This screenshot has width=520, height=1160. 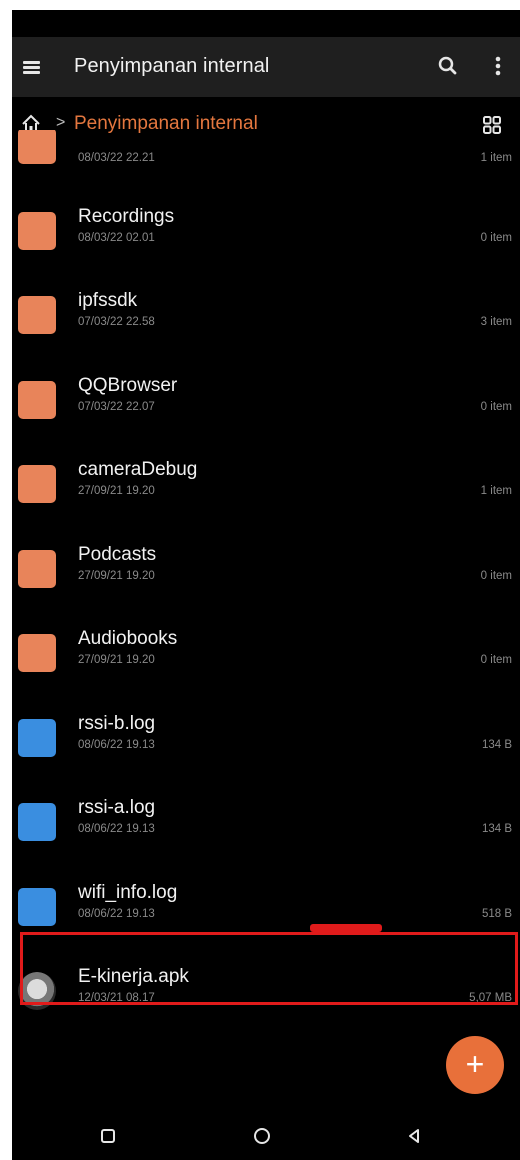 I want to click on item-name: rssi-b.log, so click(x=117, y=723).